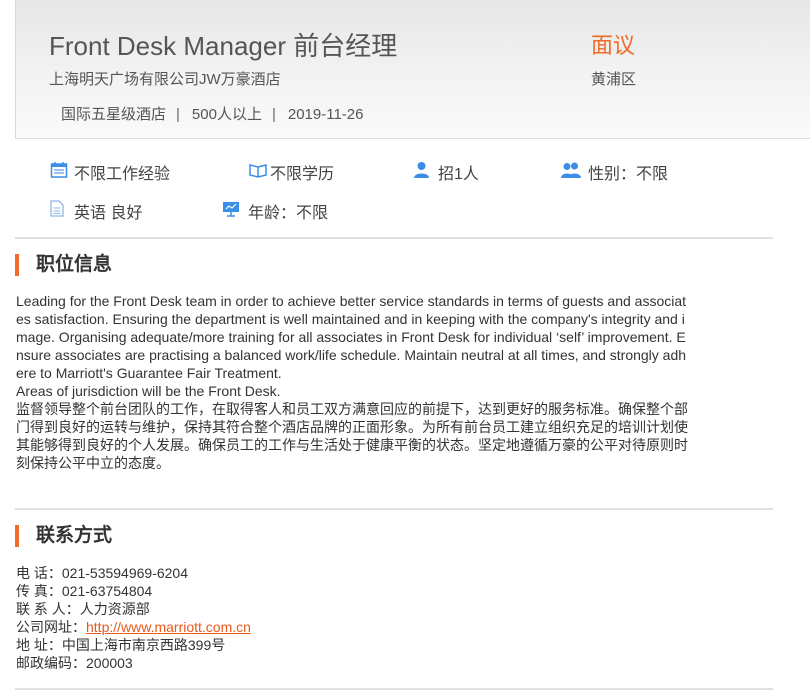 This screenshot has height=695, width=810. I want to click on requirement-text: 年龄：不限, so click(288, 213).